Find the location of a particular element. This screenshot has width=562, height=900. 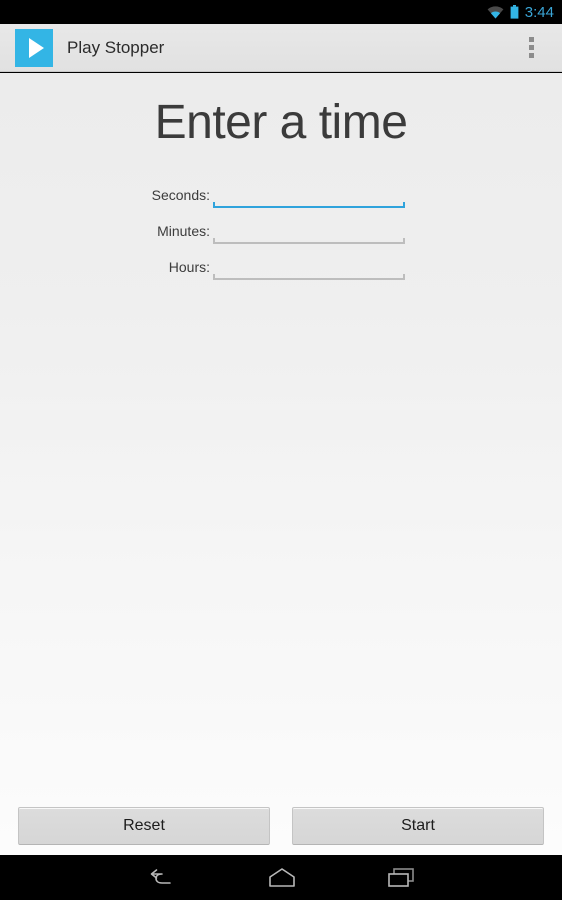

hours-input is located at coordinates (309, 264).